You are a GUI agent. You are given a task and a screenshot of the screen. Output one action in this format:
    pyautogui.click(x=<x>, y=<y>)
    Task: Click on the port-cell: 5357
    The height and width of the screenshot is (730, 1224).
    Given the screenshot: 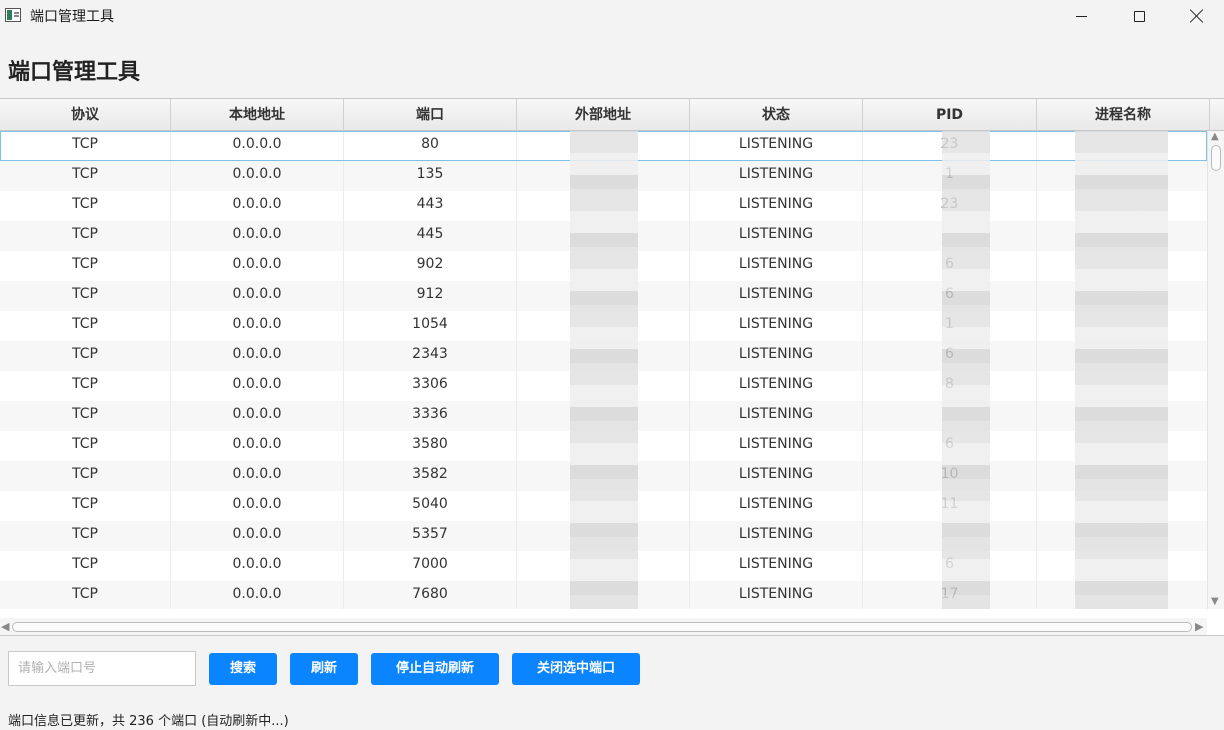 What is the action you would take?
    pyautogui.click(x=430, y=536)
    